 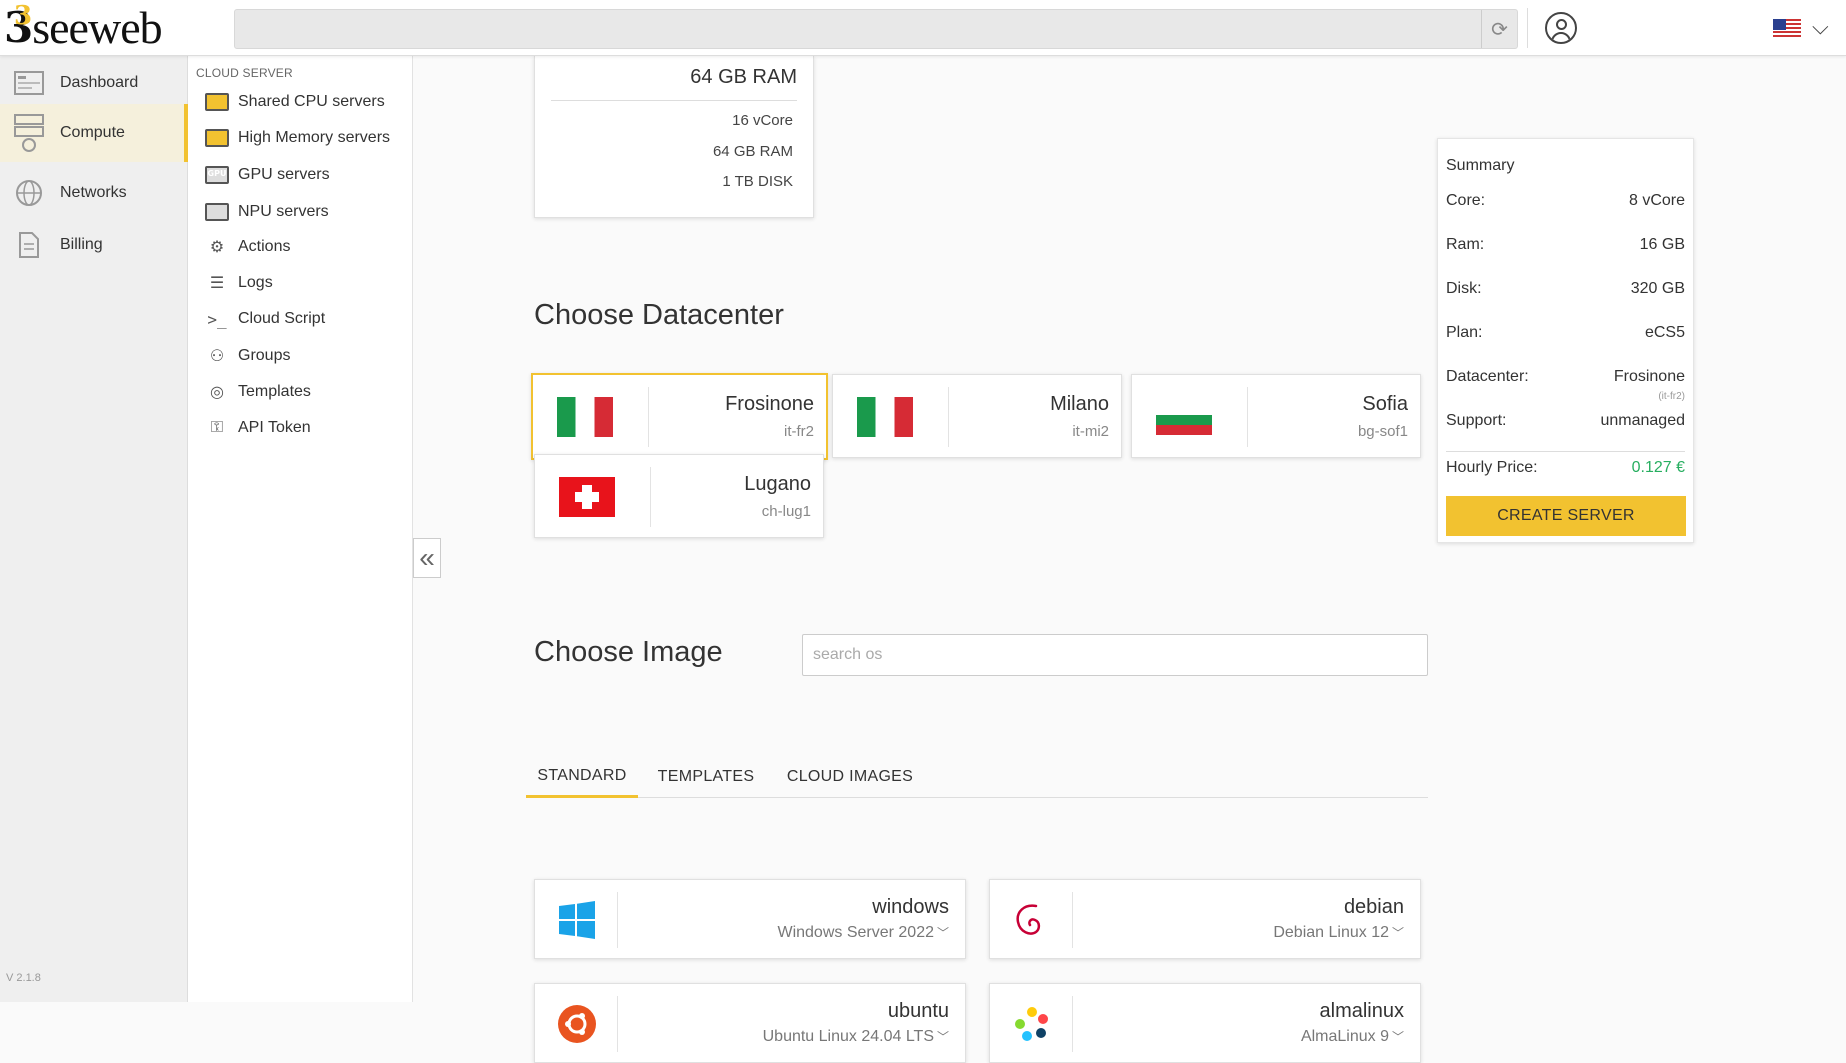 I want to click on price-value: 0.127 €, so click(x=1658, y=467).